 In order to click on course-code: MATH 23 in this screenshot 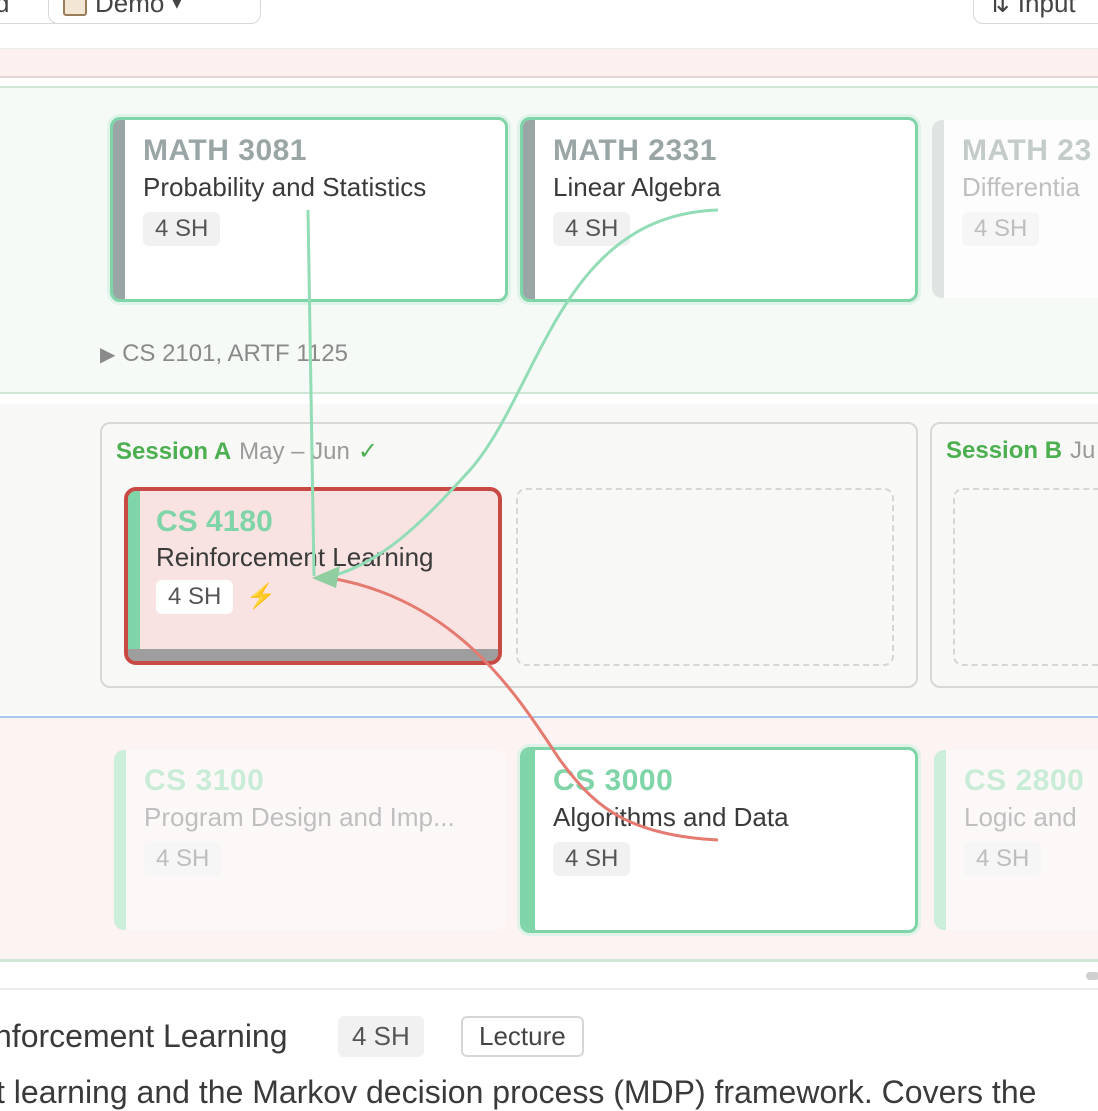, I will do `click(1027, 150)`.